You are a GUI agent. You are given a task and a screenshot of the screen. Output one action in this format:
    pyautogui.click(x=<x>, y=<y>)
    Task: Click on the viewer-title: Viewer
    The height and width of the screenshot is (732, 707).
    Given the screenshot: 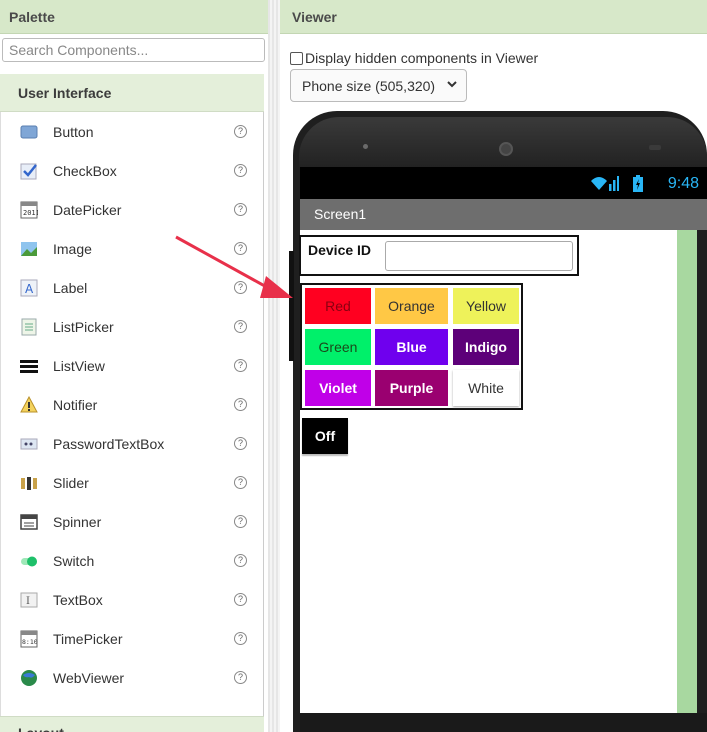 What is the action you would take?
    pyautogui.click(x=493, y=17)
    